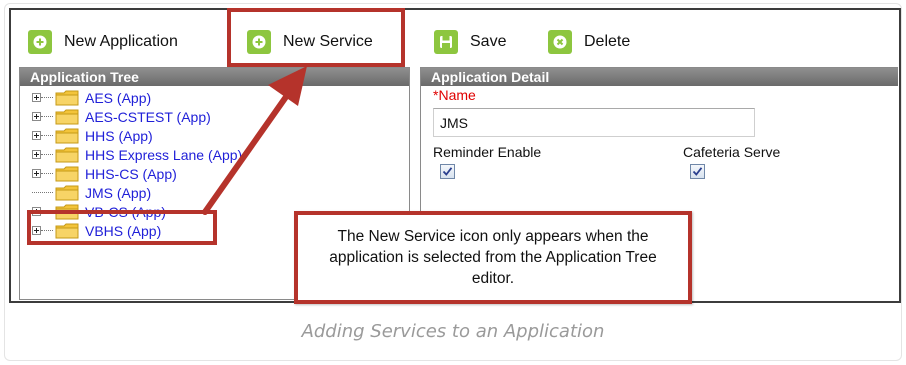 The width and height of the screenshot is (906, 365). What do you see at coordinates (453, 331) in the screenshot?
I see `figure-caption: Adding Services to an Application` at bounding box center [453, 331].